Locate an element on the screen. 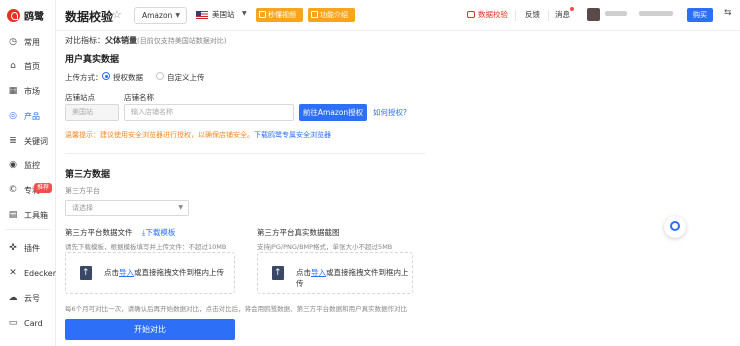  intro-tag-button: 功能介绍 is located at coordinates (331, 15).